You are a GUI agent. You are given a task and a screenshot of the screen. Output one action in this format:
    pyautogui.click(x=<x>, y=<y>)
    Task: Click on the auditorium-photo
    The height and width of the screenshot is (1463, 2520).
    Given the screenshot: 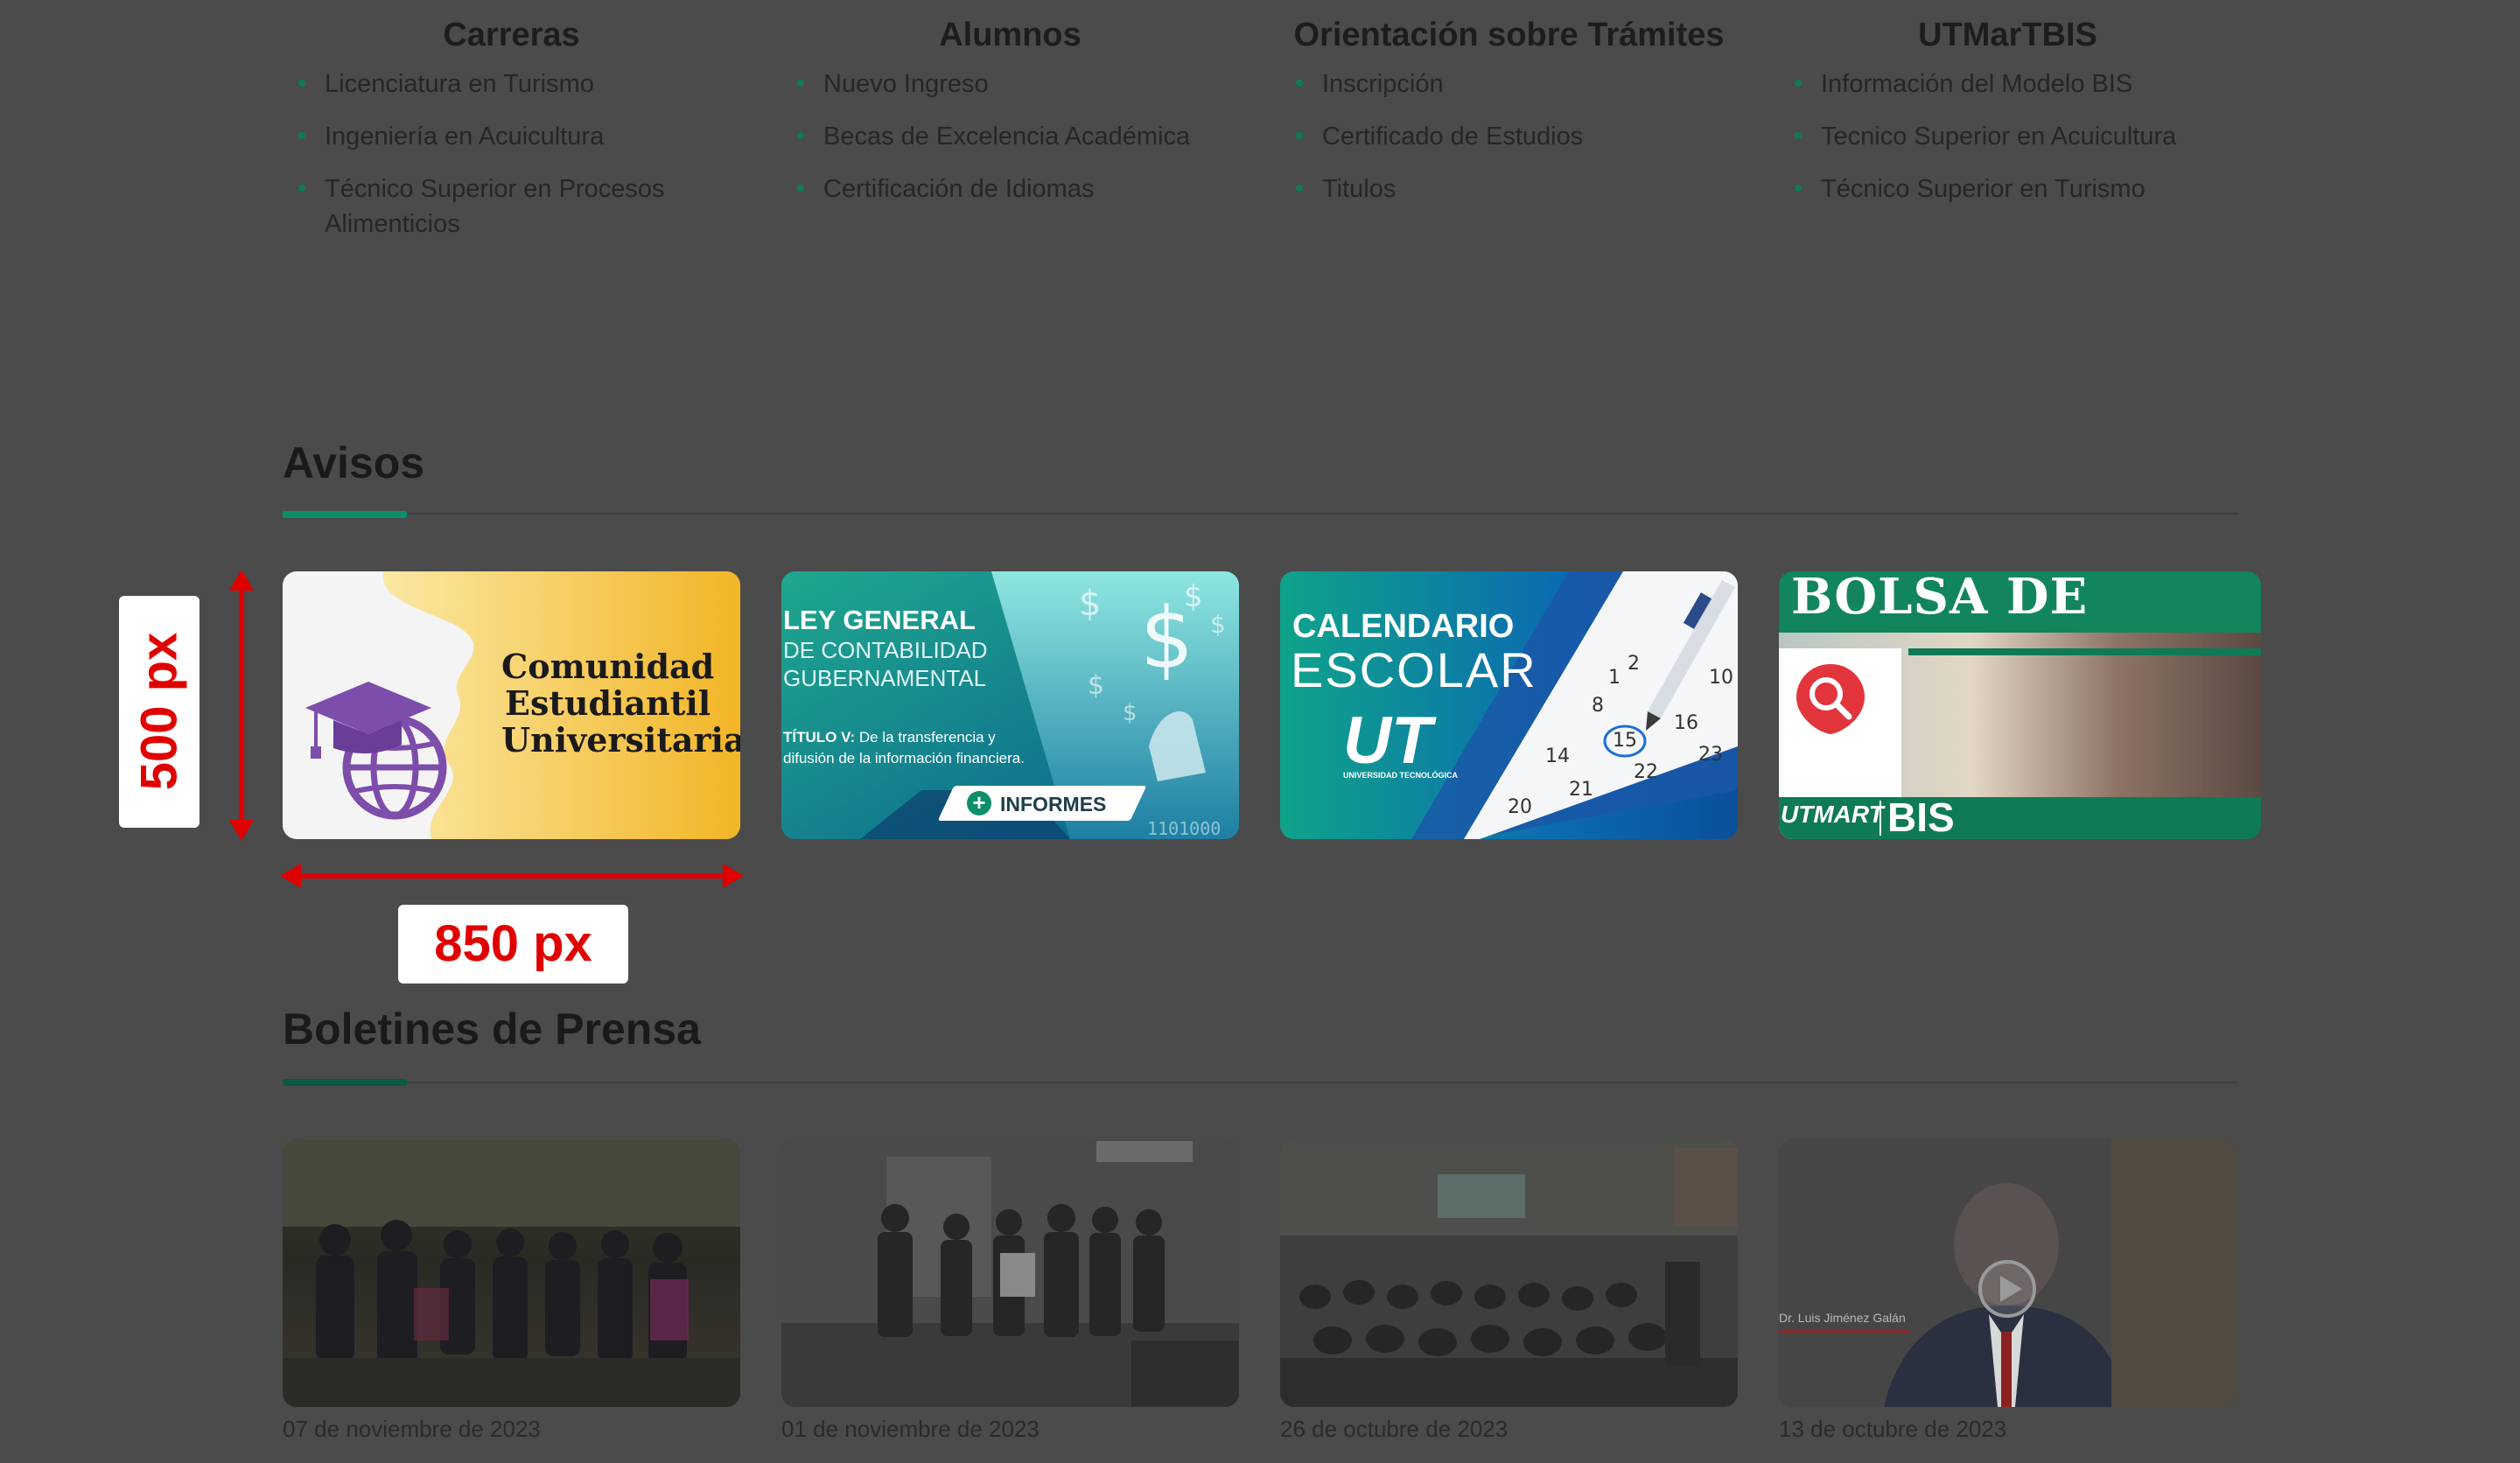 What is the action you would take?
    pyautogui.click(x=1509, y=1273)
    